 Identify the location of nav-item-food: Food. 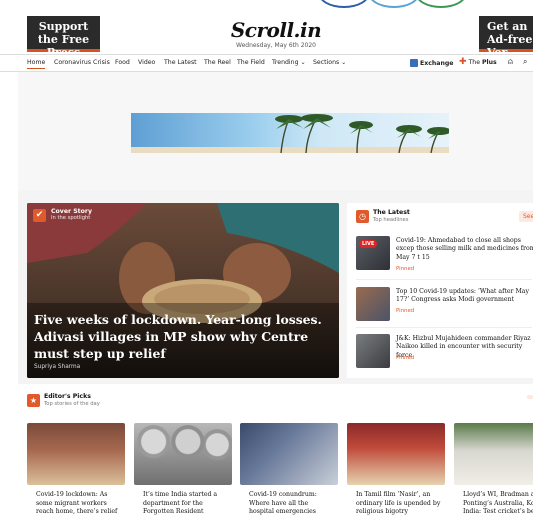
(122, 62).